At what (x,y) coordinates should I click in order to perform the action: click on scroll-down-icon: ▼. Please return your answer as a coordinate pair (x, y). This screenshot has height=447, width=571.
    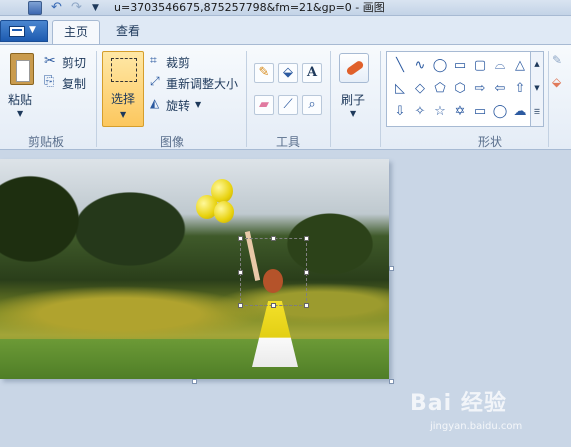
    Looking at the image, I should click on (537, 88).